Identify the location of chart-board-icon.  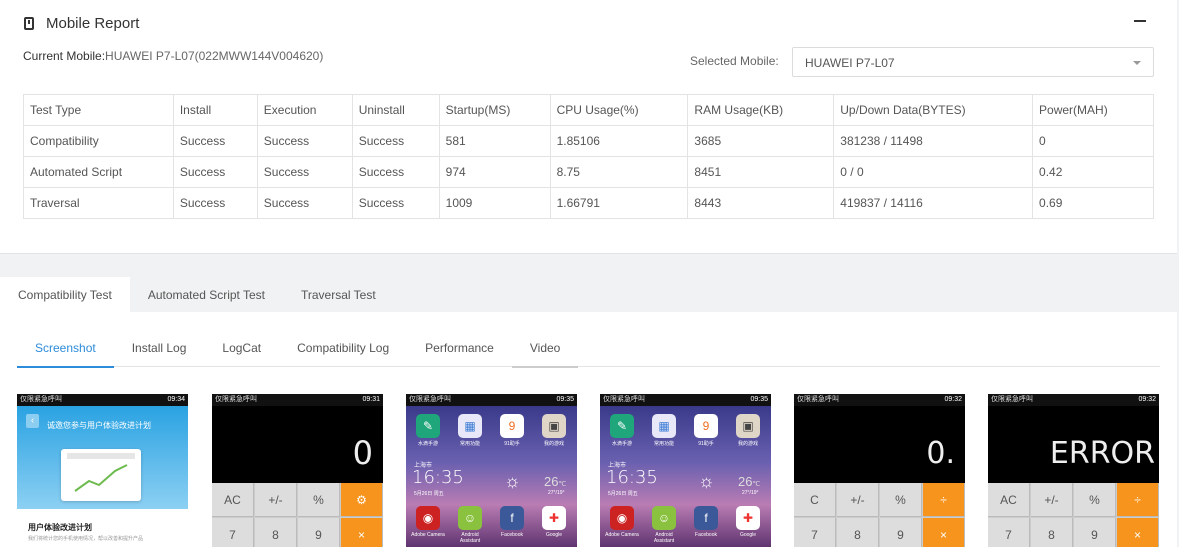
(101, 475).